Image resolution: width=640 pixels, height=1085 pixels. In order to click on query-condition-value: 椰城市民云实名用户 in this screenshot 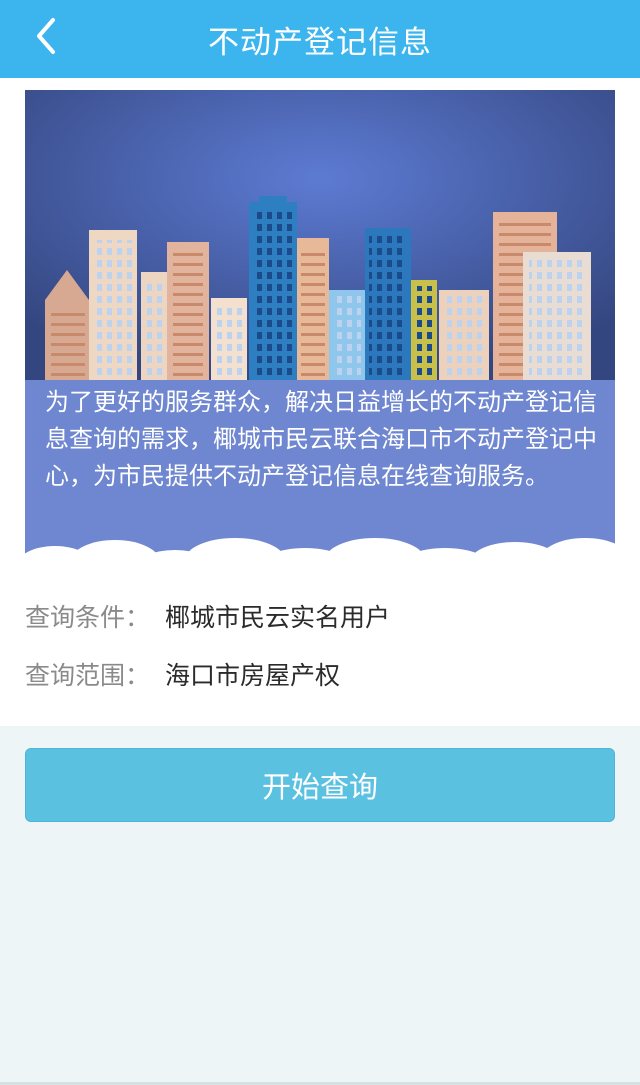, I will do `click(278, 617)`.